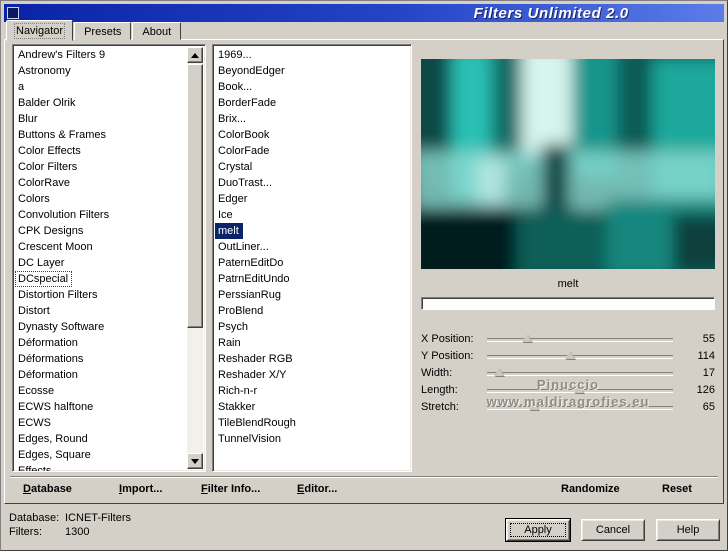  Describe the element at coordinates (47, 489) in the screenshot. I see `database-button: Database` at that location.